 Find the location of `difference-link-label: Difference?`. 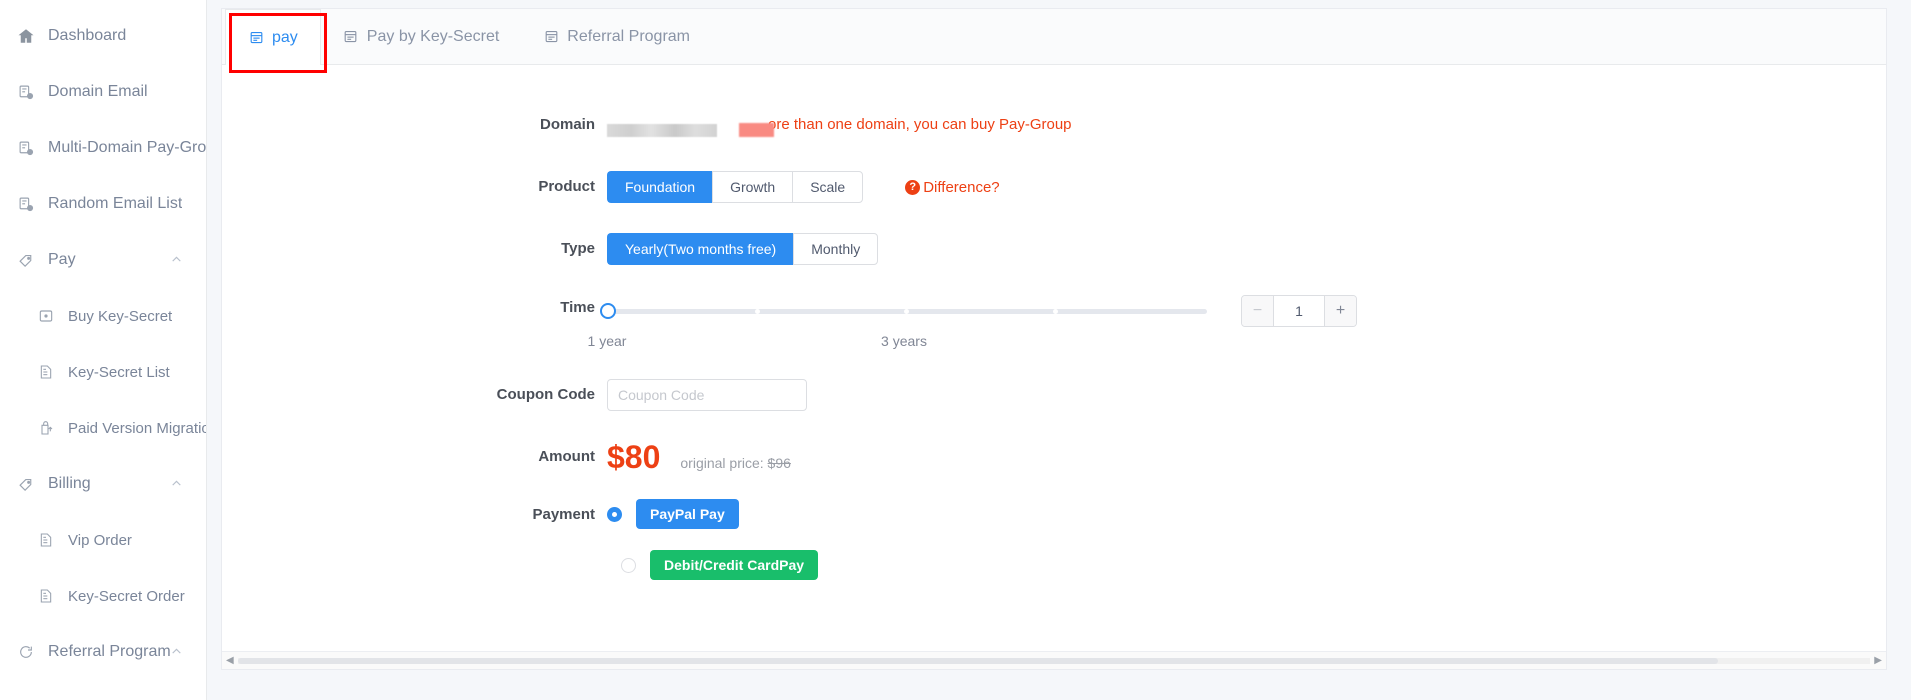

difference-link-label: Difference? is located at coordinates (961, 187).